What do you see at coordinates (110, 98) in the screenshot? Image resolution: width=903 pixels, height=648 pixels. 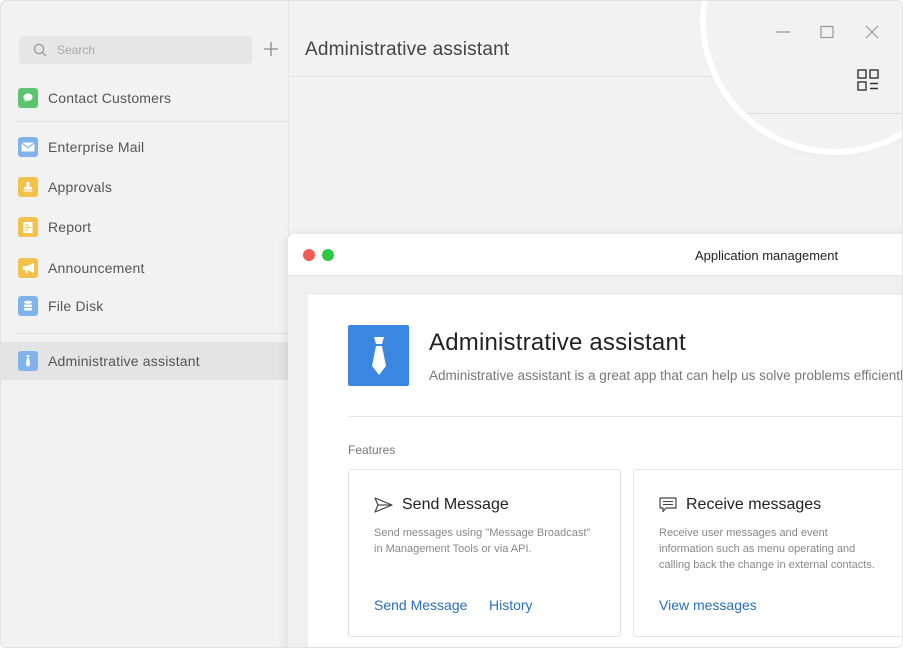 I see `sidebar-item-label: Contact Customers` at bounding box center [110, 98].